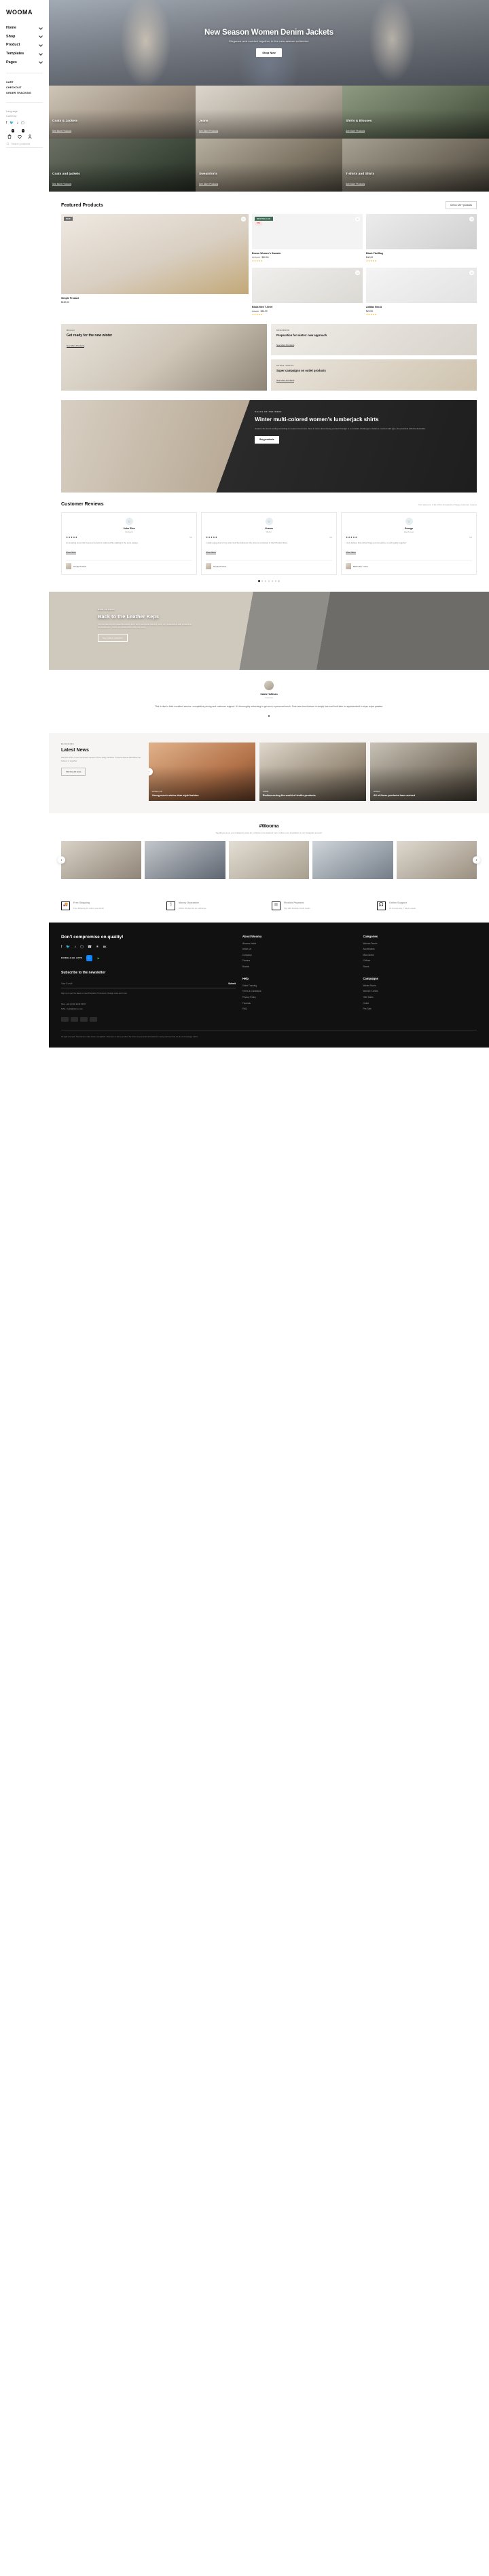 Image resolution: width=489 pixels, height=2576 pixels. I want to click on footer-link: Careers, so click(299, 961).